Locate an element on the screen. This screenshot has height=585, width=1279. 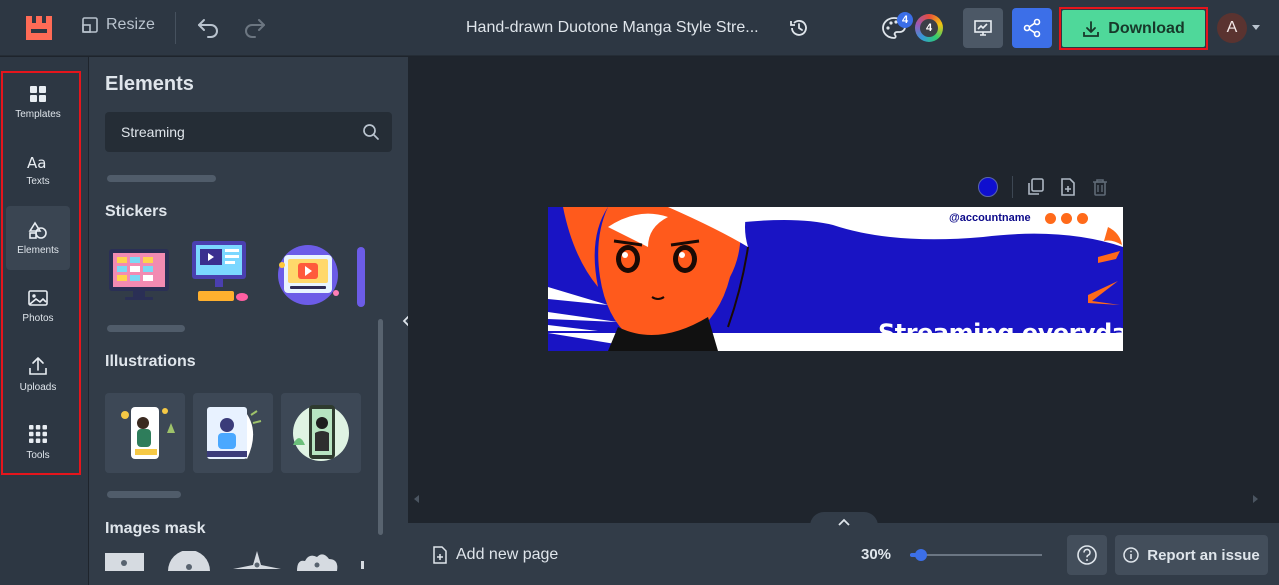
add-page-label: Add new page is located at coordinates (507, 554).